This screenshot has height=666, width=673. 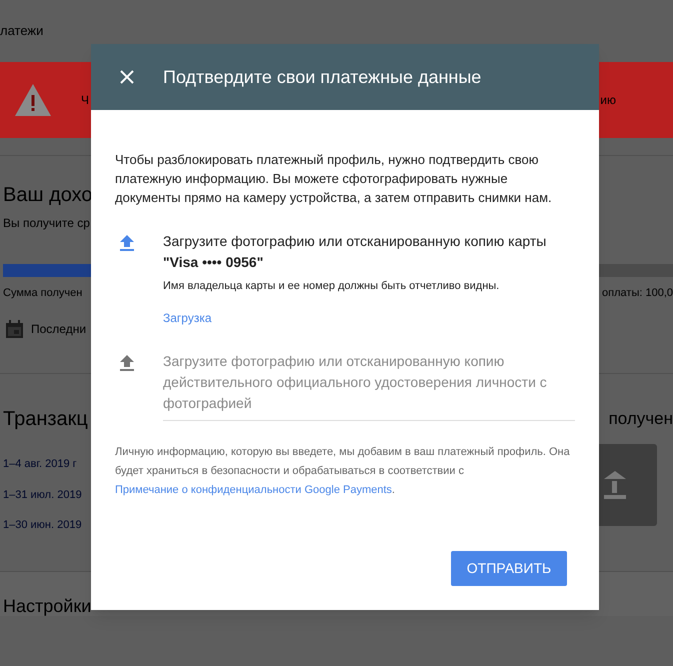 What do you see at coordinates (355, 382) in the screenshot?
I see `step-title: Загрузите фотографию или отсканированную копию действительного официального удостоверения личности с фотографией` at bounding box center [355, 382].